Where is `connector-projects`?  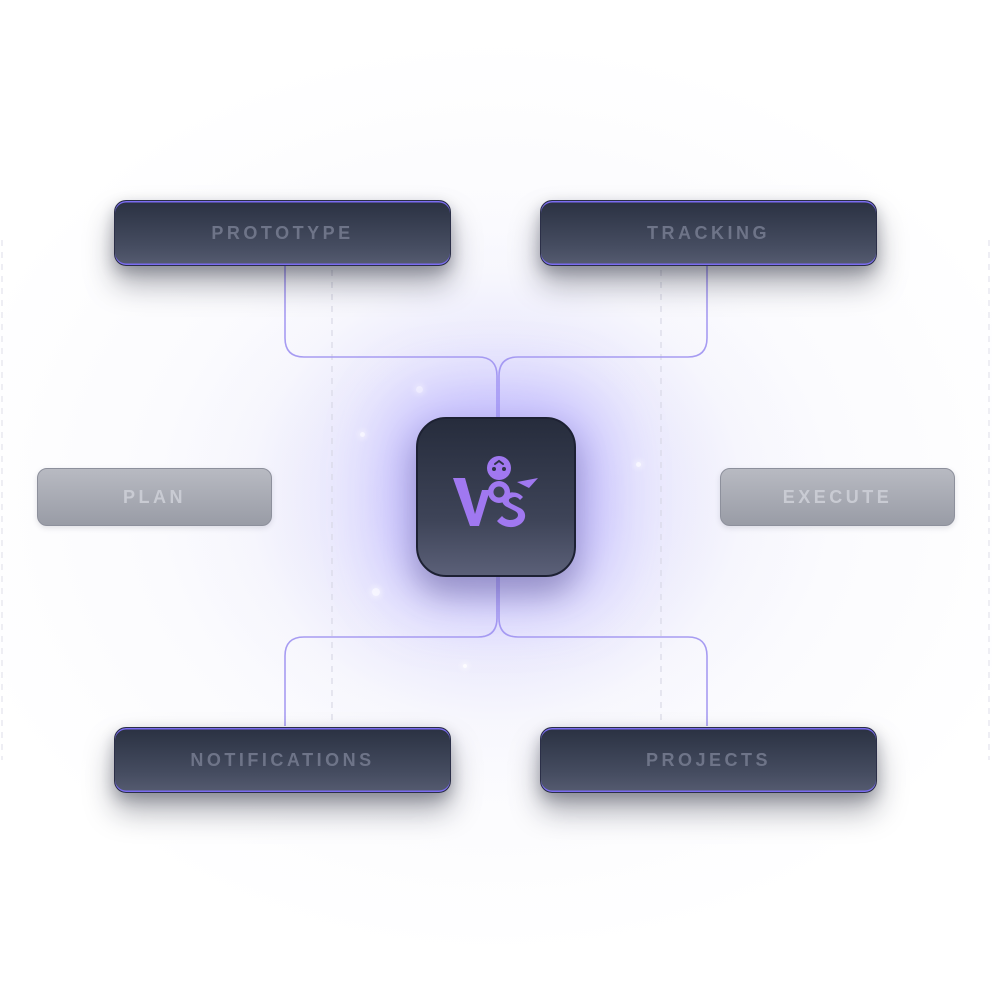
connector-projects is located at coordinates (603, 651).